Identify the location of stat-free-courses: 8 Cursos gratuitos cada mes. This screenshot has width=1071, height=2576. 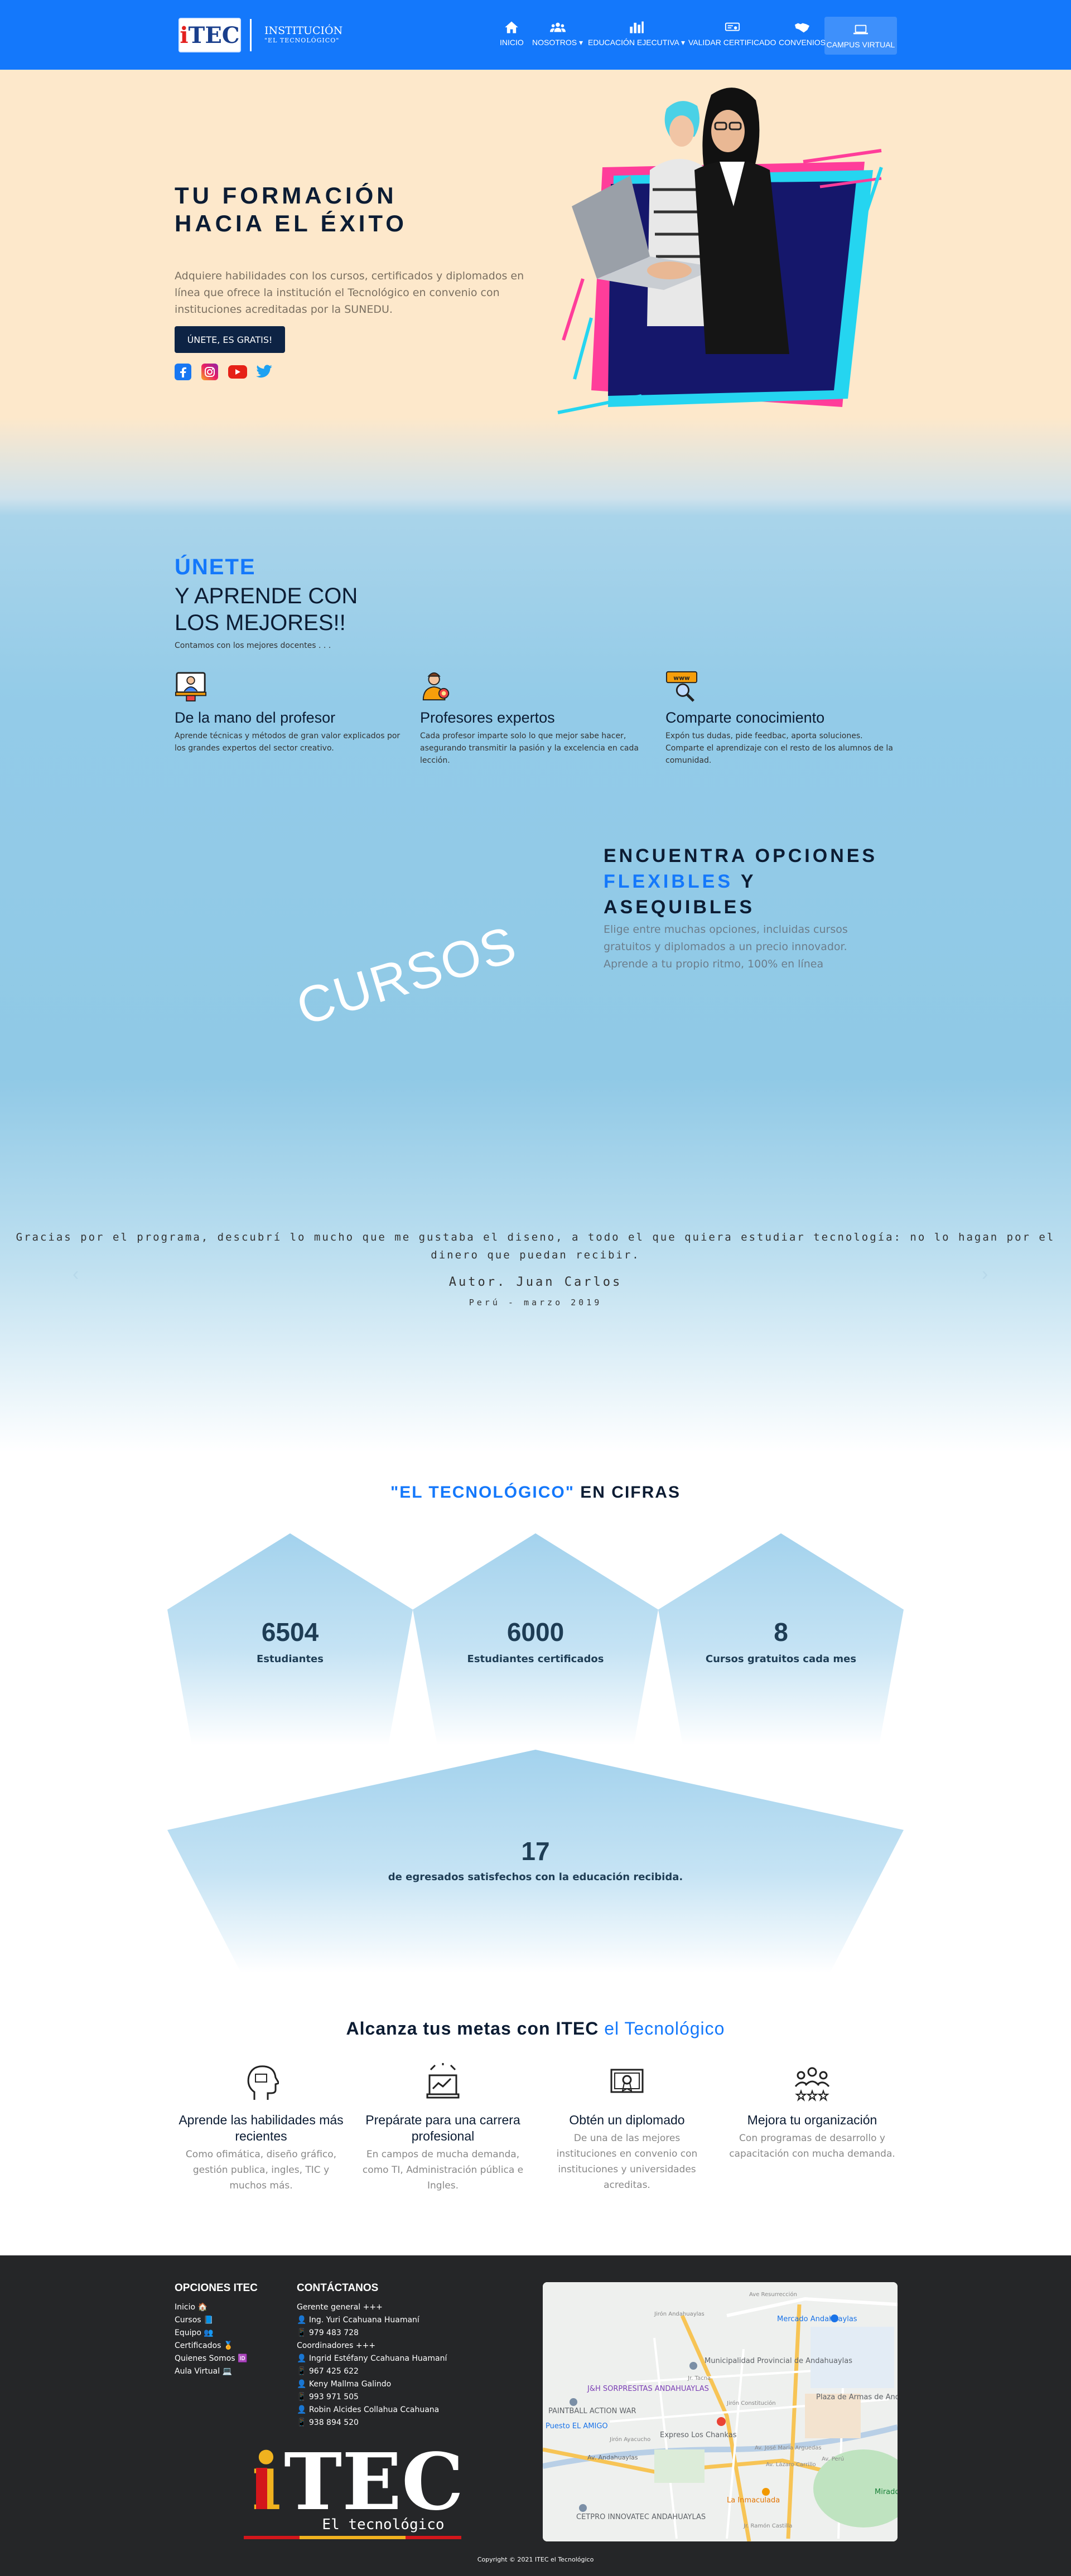
(781, 1639).